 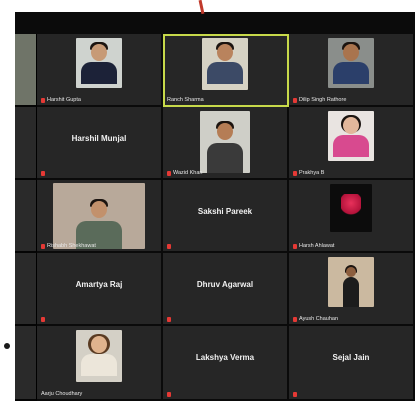 I want to click on tile-harsh-ahlawat: Harsh Ahlawat, so click(x=352, y=216).